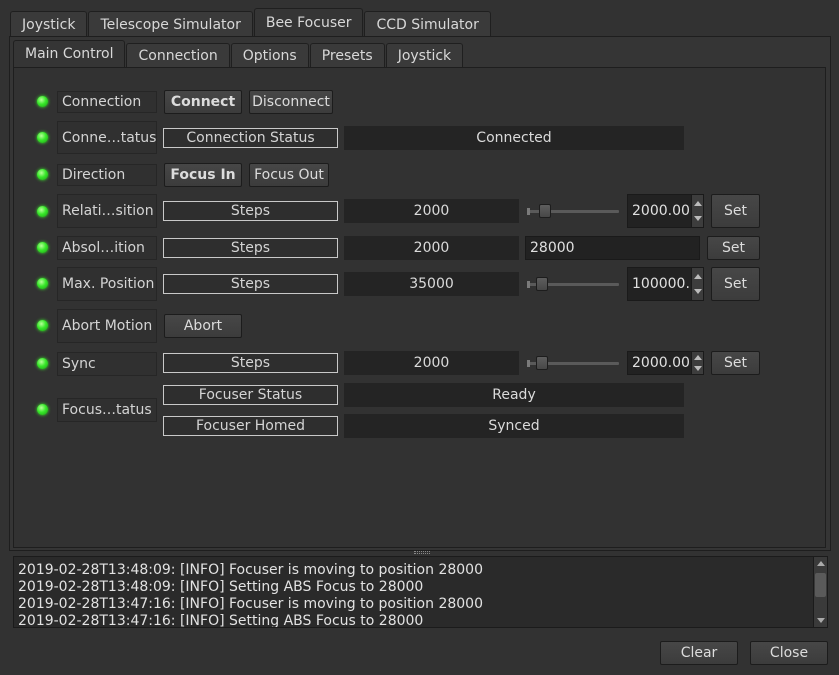  What do you see at coordinates (821, 563) in the screenshot?
I see `scroll-up-icon` at bounding box center [821, 563].